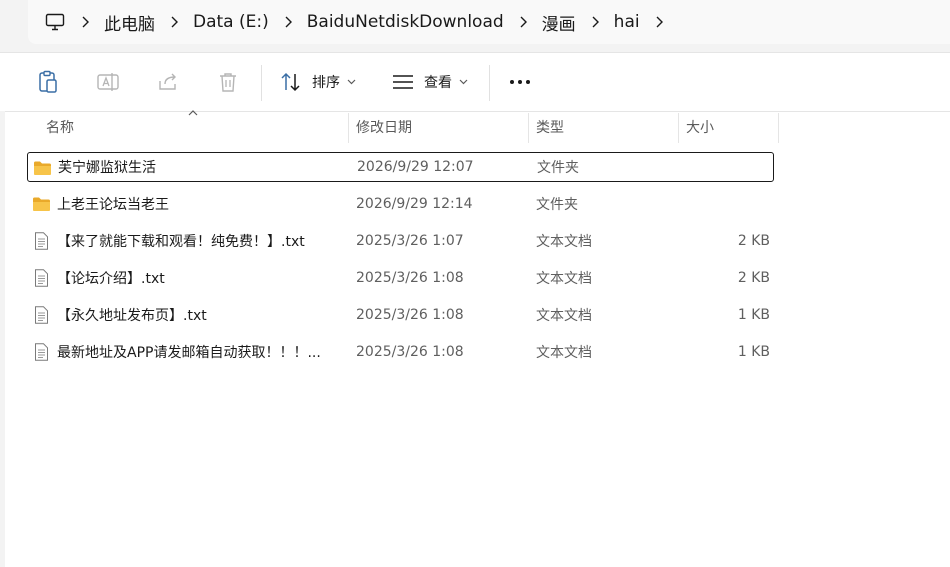 This screenshot has height=567, width=950. Describe the element at coordinates (108, 82) in the screenshot. I see `rename-icon` at that location.